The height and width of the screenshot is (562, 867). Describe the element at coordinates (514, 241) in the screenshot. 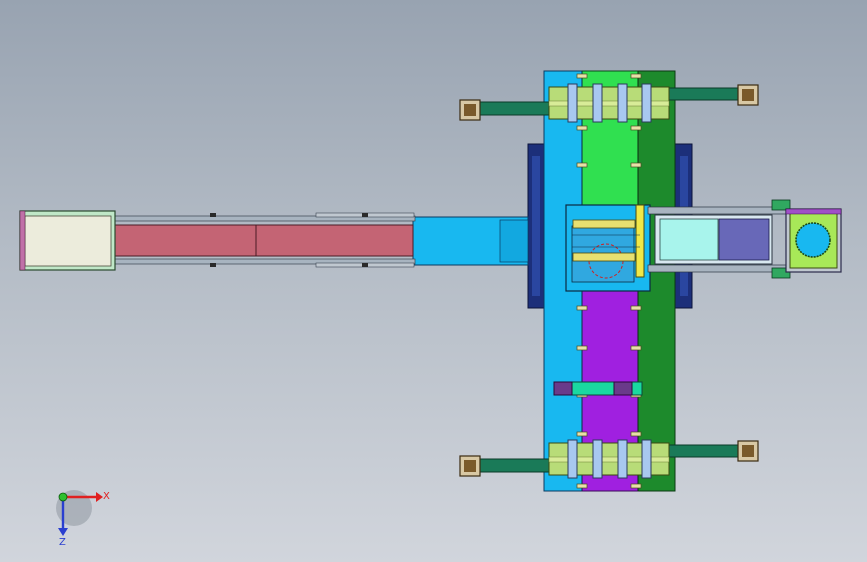

I see `arm-cyan-inner` at that location.